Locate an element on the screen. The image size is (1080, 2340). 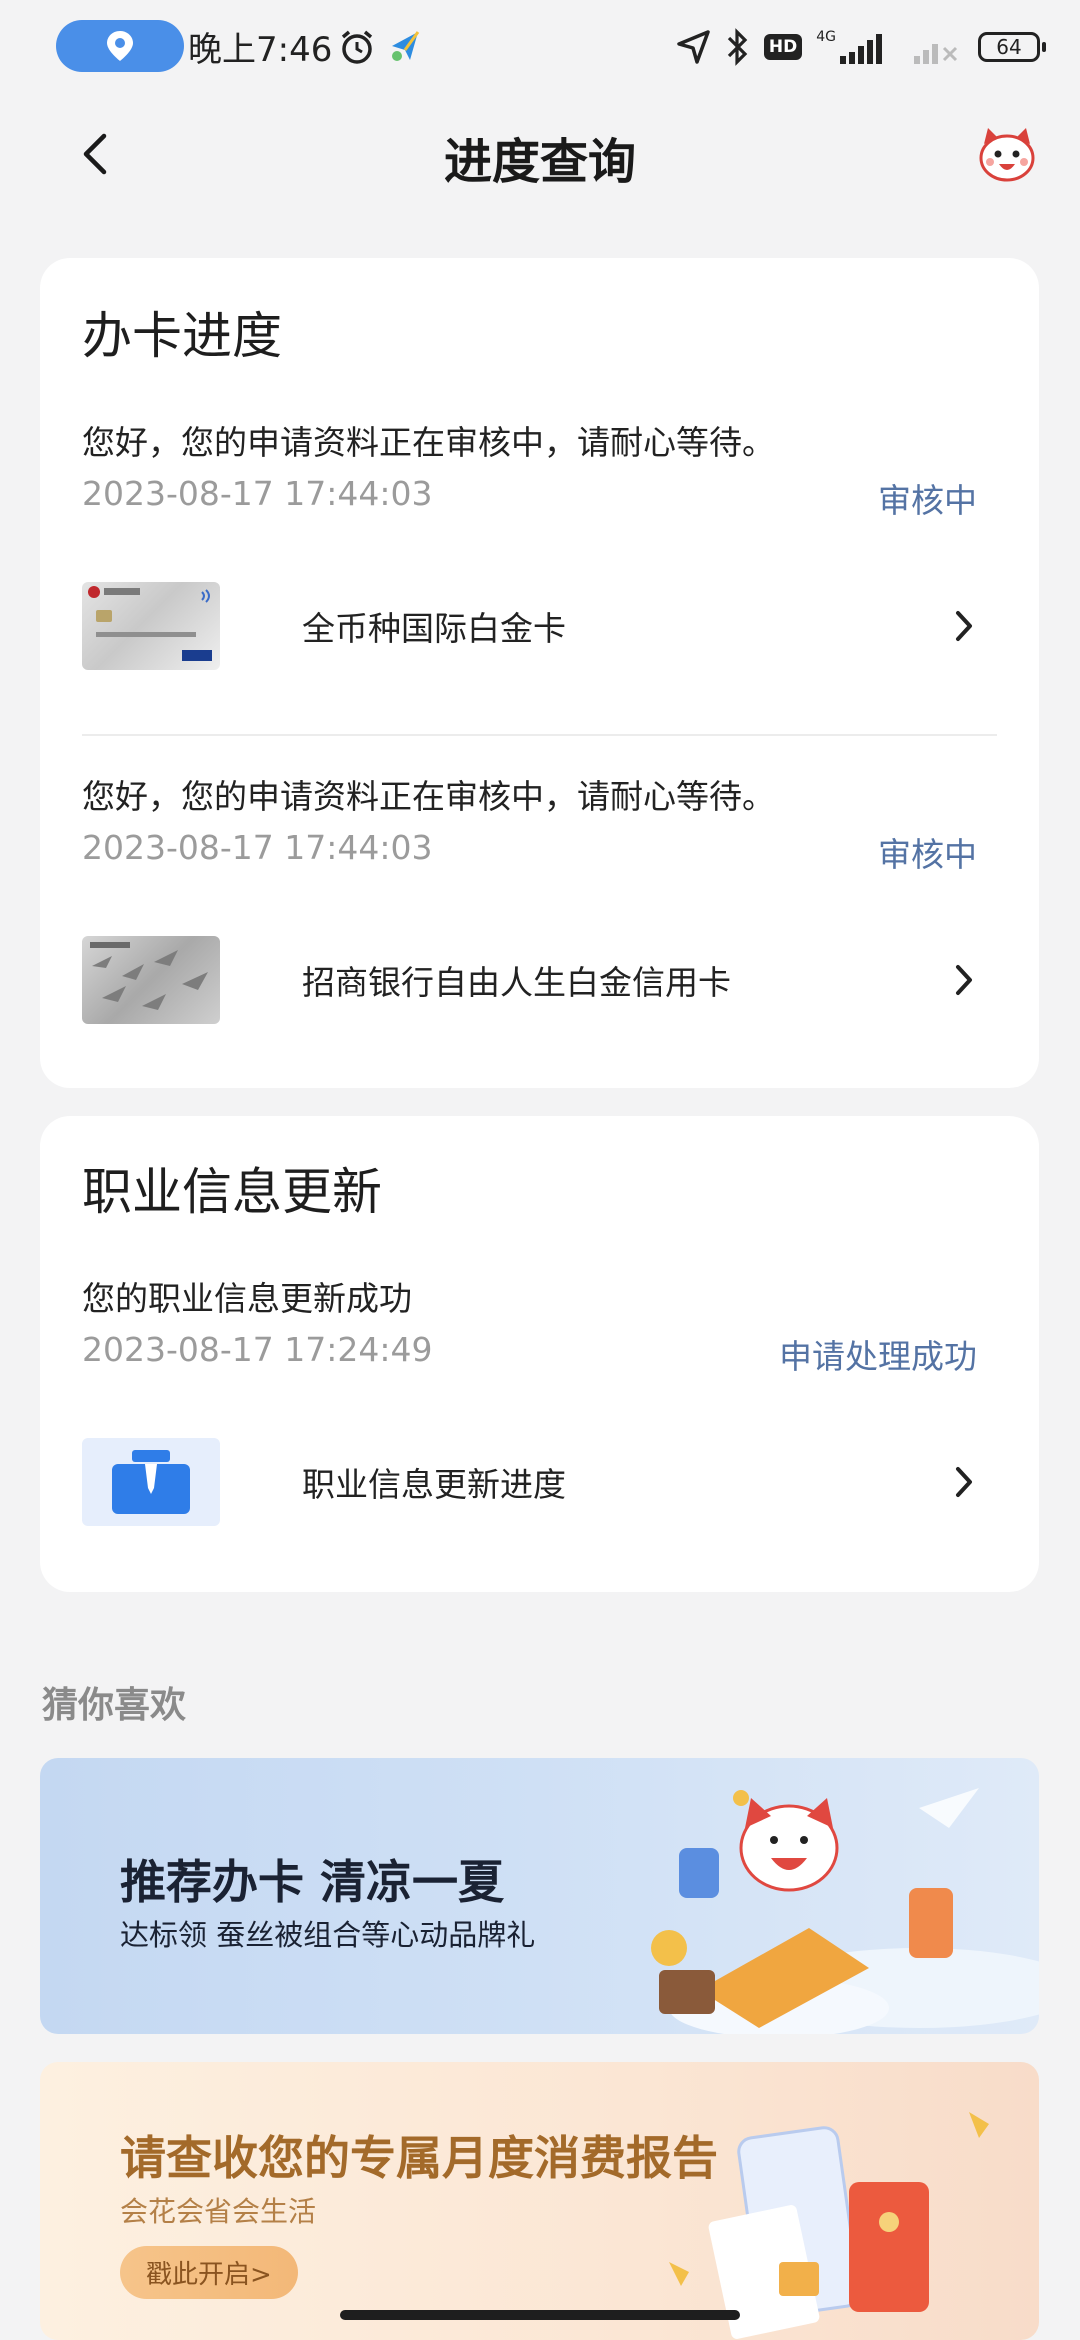
navigation-arrow-icon is located at coordinates (693, 47).